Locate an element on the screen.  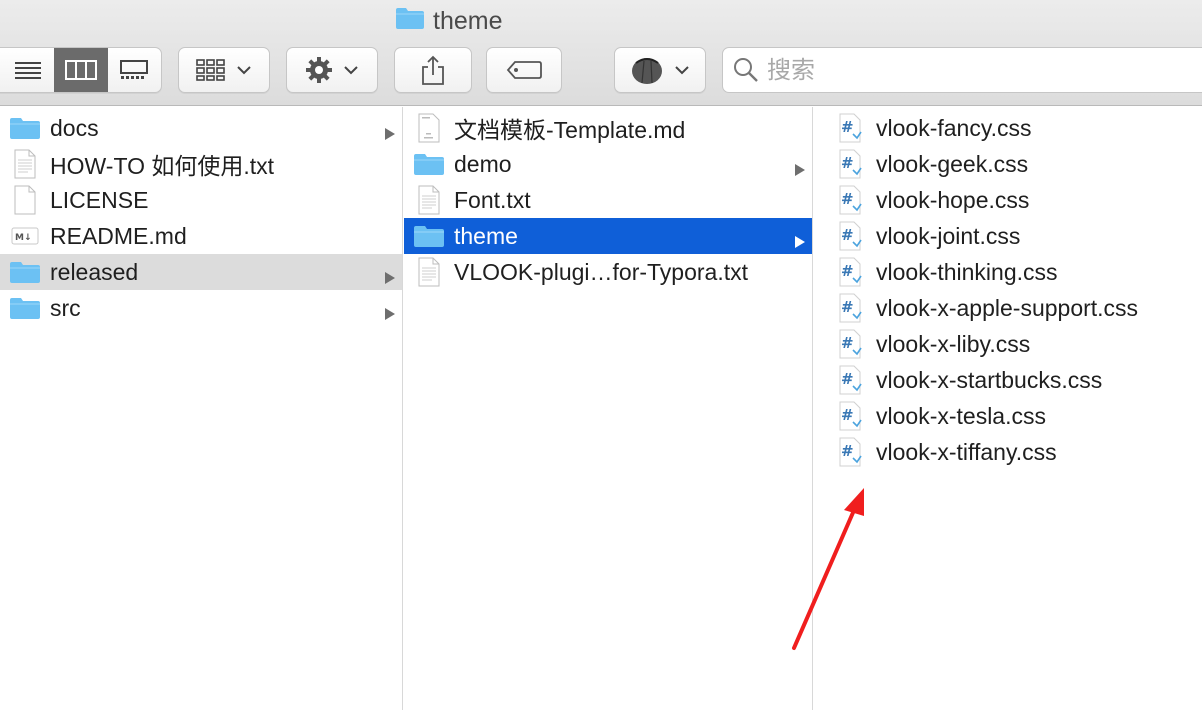
share-icon is located at coordinates (433, 70).